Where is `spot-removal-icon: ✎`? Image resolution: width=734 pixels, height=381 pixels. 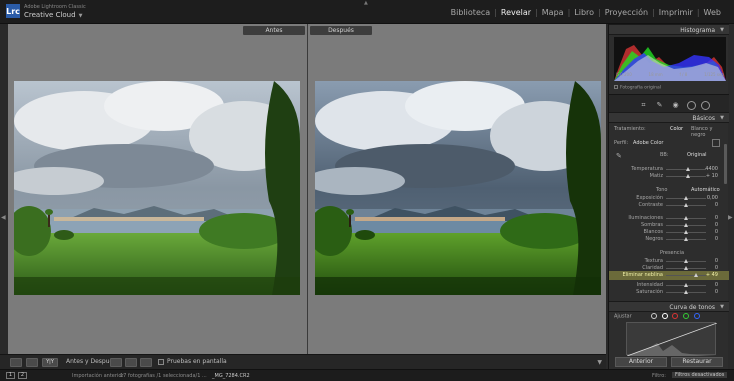
spot-removal-icon: ✎ is located at coordinates (659, 105).